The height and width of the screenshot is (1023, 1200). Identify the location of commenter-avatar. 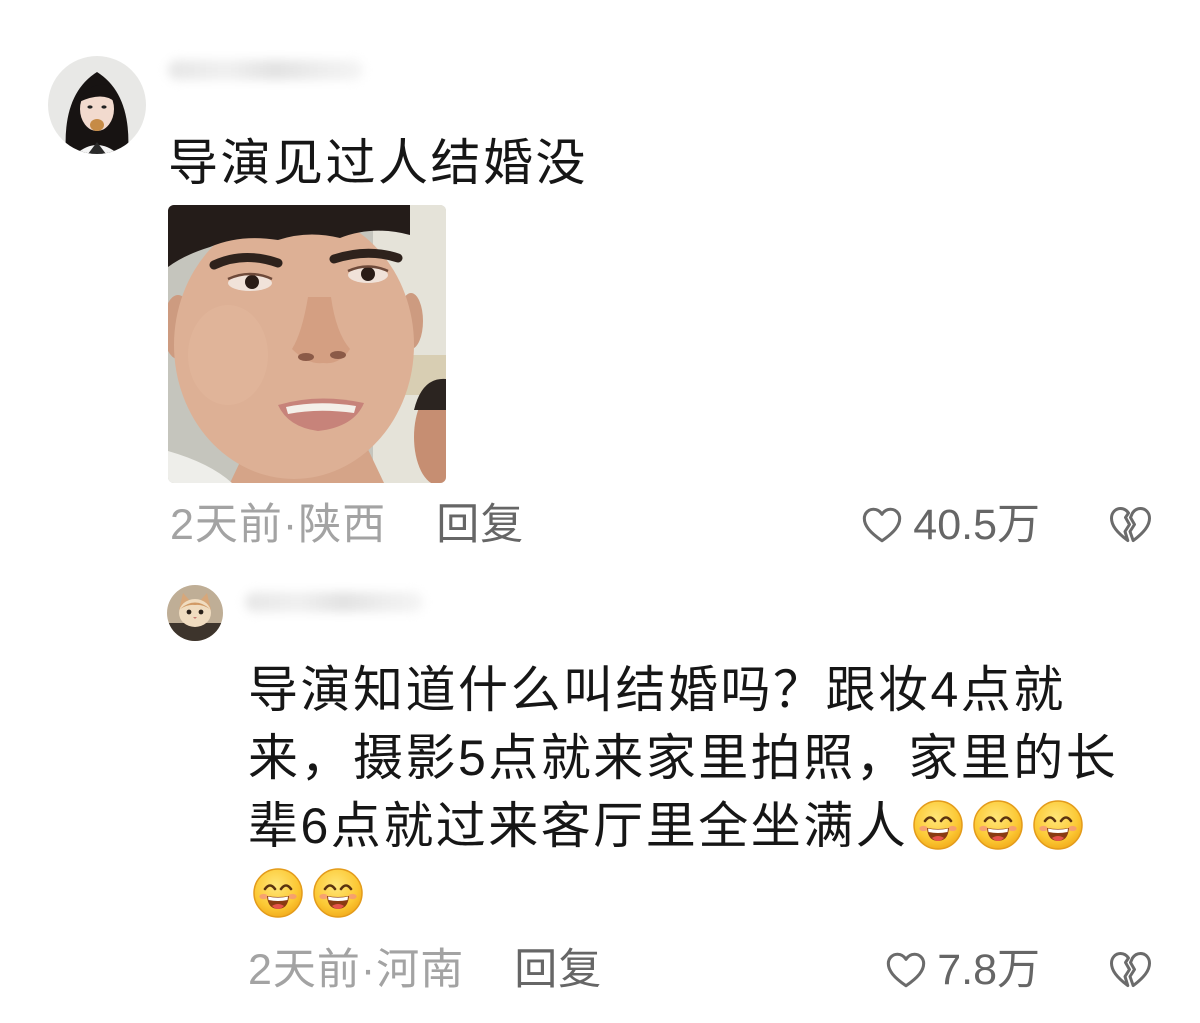
(97, 105).